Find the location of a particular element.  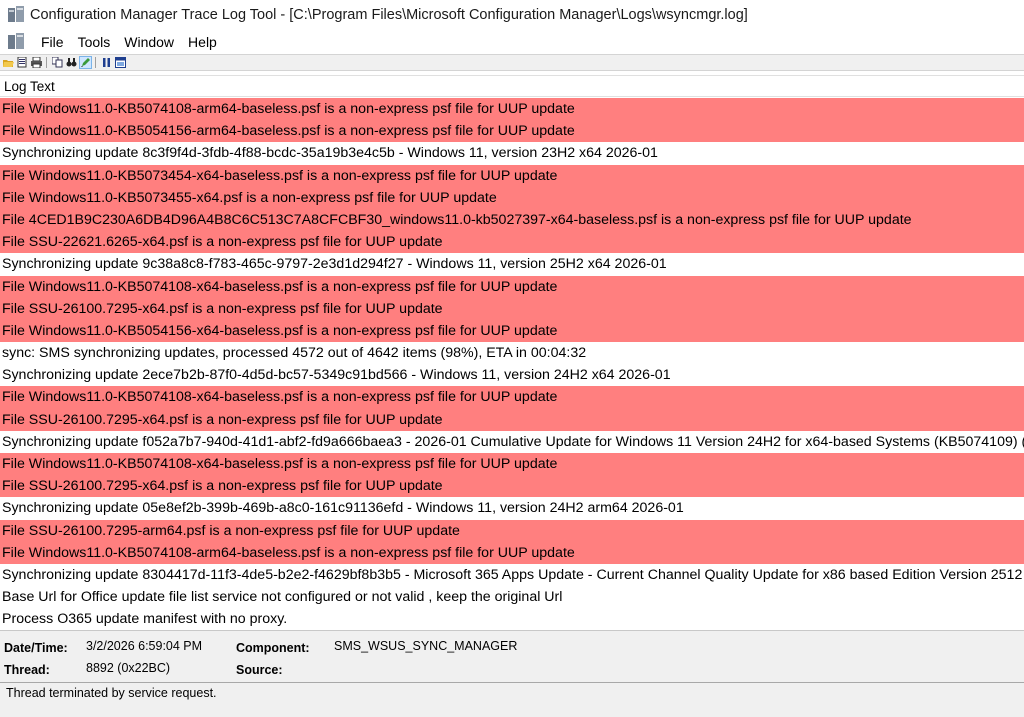

menu-tools: Tools is located at coordinates (94, 42).